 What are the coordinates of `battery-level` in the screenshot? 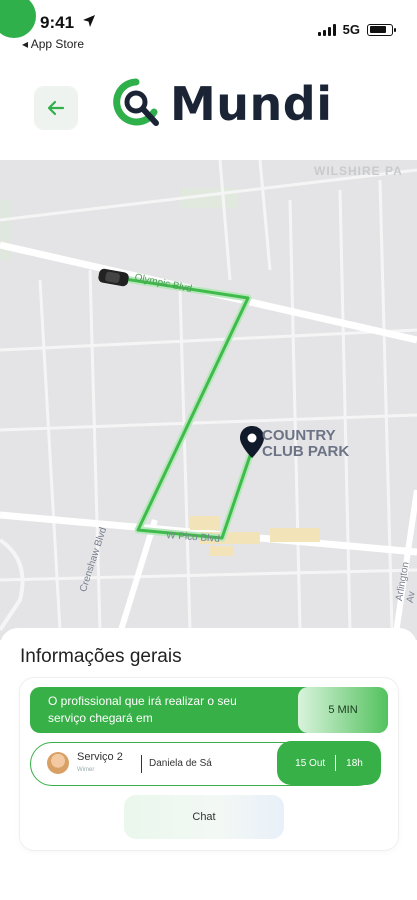 It's located at (378, 29).